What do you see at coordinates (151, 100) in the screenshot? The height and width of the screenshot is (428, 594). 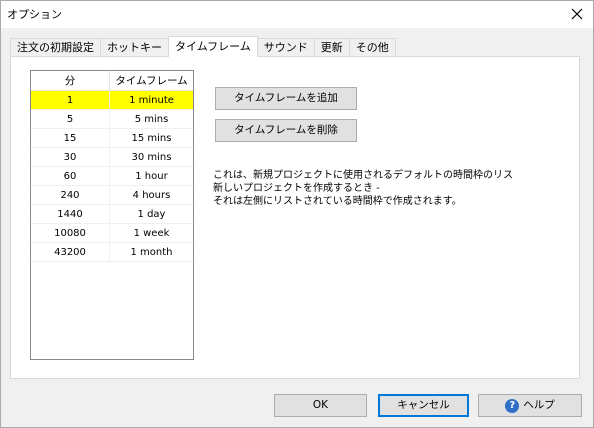 I see `list-item-timeframe: 1 minute` at bounding box center [151, 100].